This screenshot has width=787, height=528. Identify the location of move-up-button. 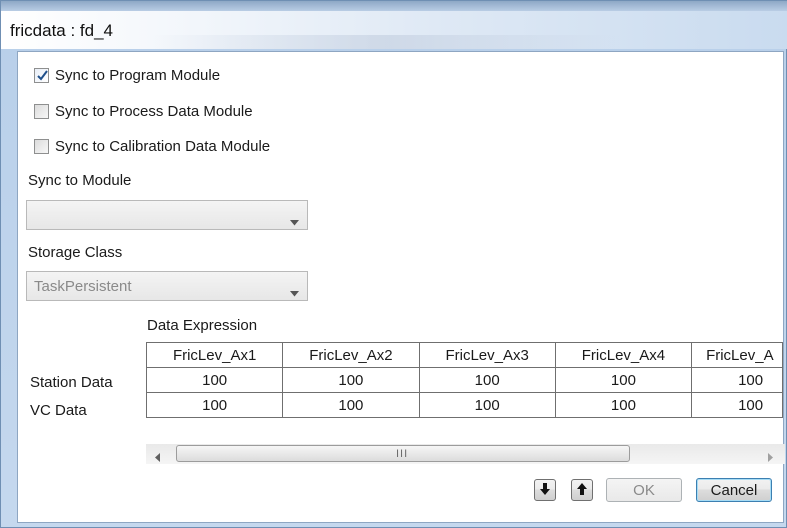
(582, 490).